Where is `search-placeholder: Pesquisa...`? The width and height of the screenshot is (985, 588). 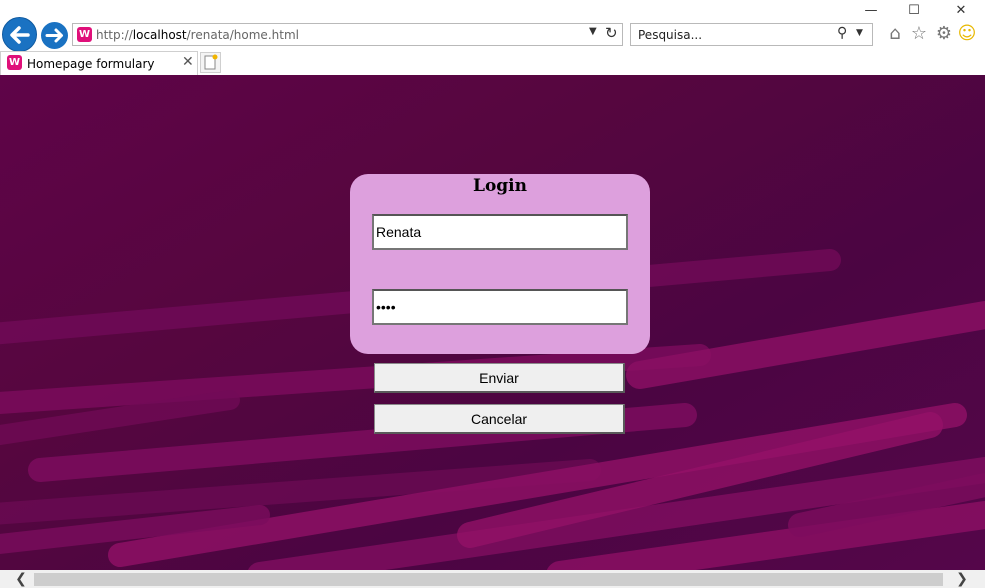 search-placeholder: Pesquisa... is located at coordinates (670, 35).